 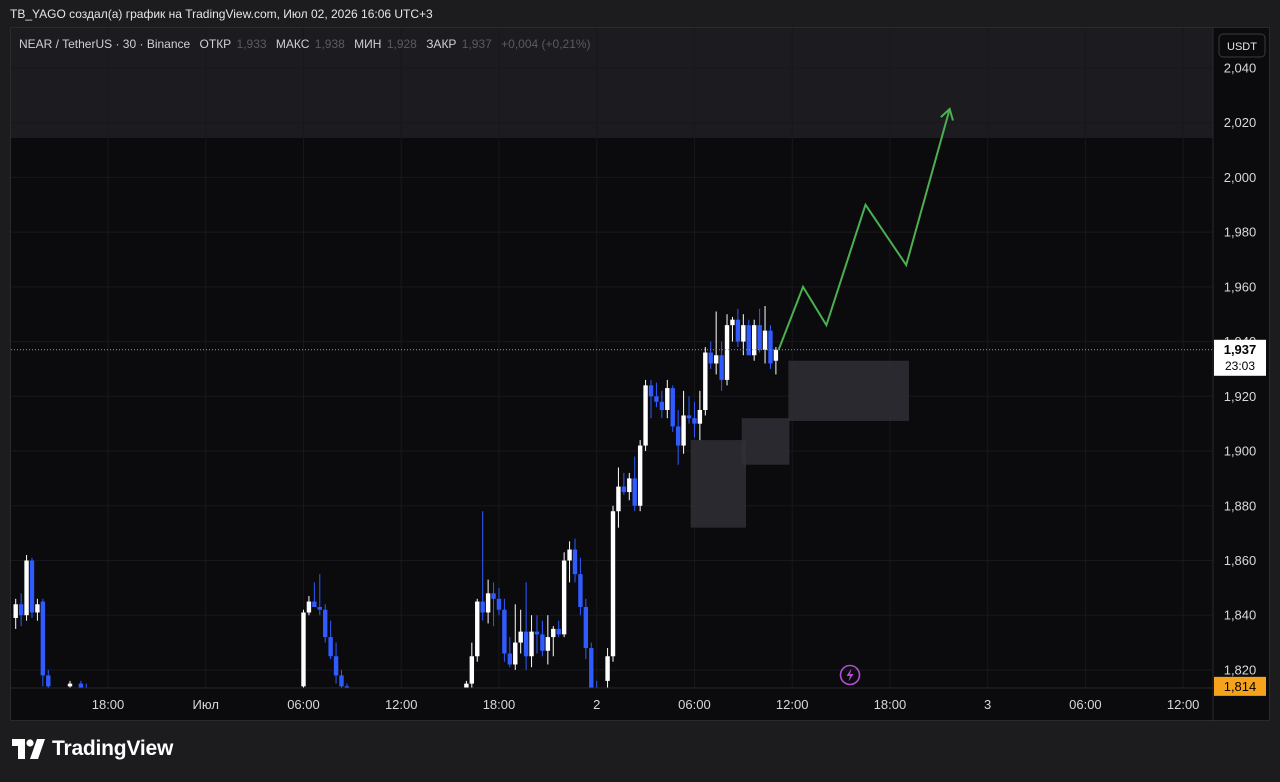 I want to click on legend-high-label: МАКС, so click(x=293, y=44).